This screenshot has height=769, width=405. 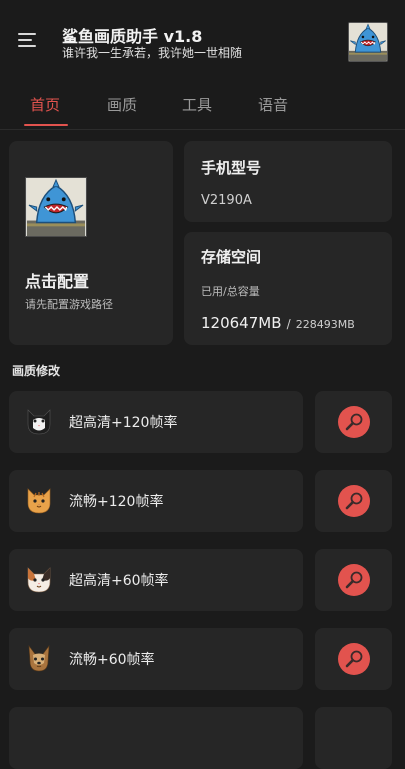 What do you see at coordinates (46, 125) in the screenshot?
I see `tab-active-indicator` at bounding box center [46, 125].